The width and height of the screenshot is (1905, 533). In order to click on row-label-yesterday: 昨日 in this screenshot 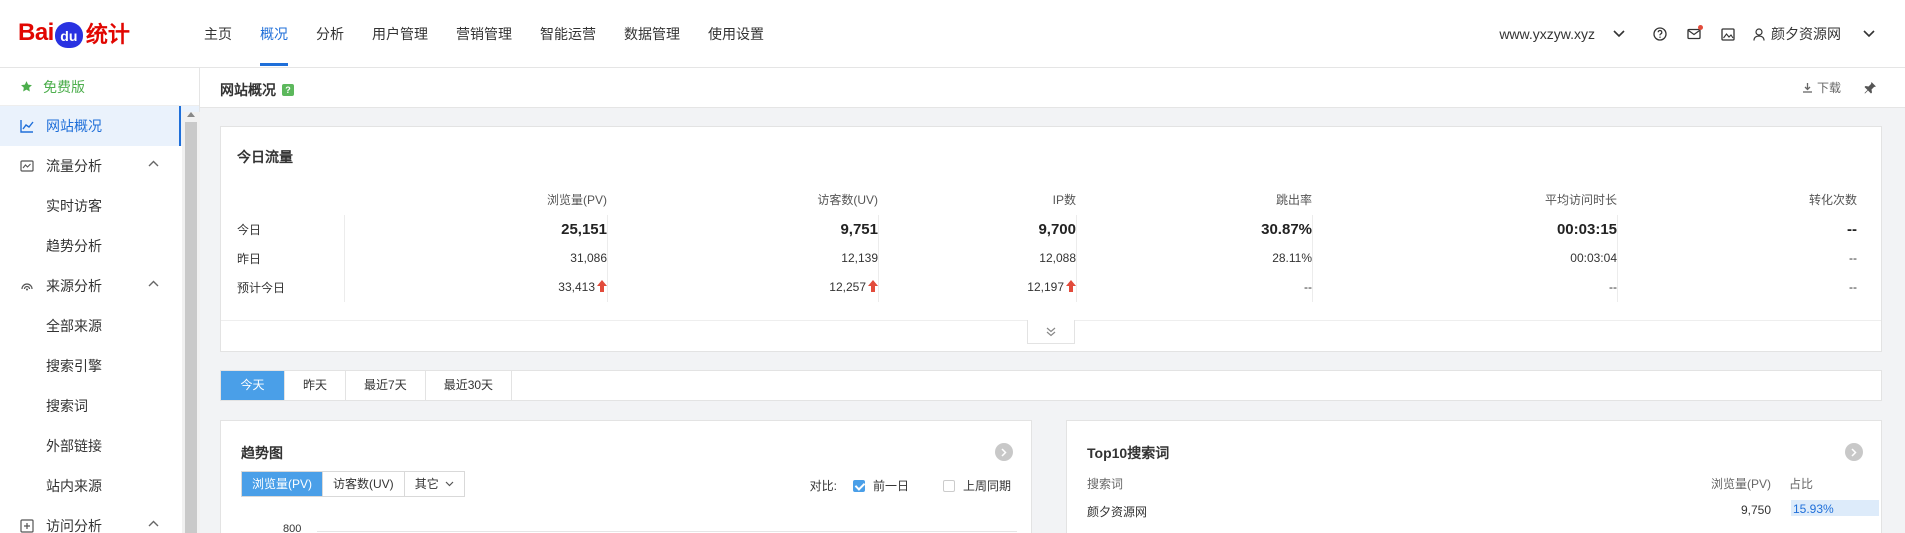, I will do `click(249, 259)`.